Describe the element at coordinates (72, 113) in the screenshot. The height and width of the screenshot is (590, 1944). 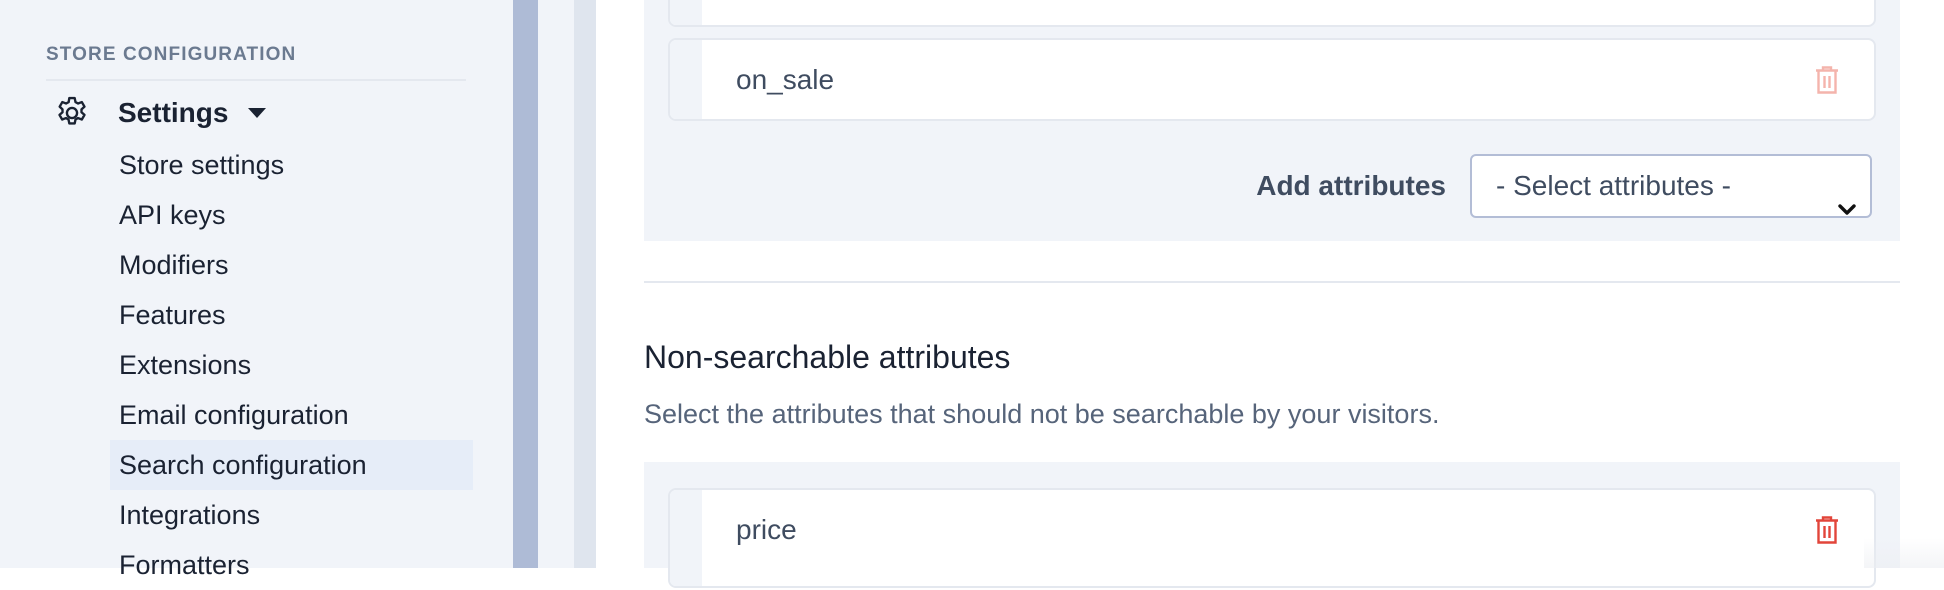
I see `gear-icon` at that location.